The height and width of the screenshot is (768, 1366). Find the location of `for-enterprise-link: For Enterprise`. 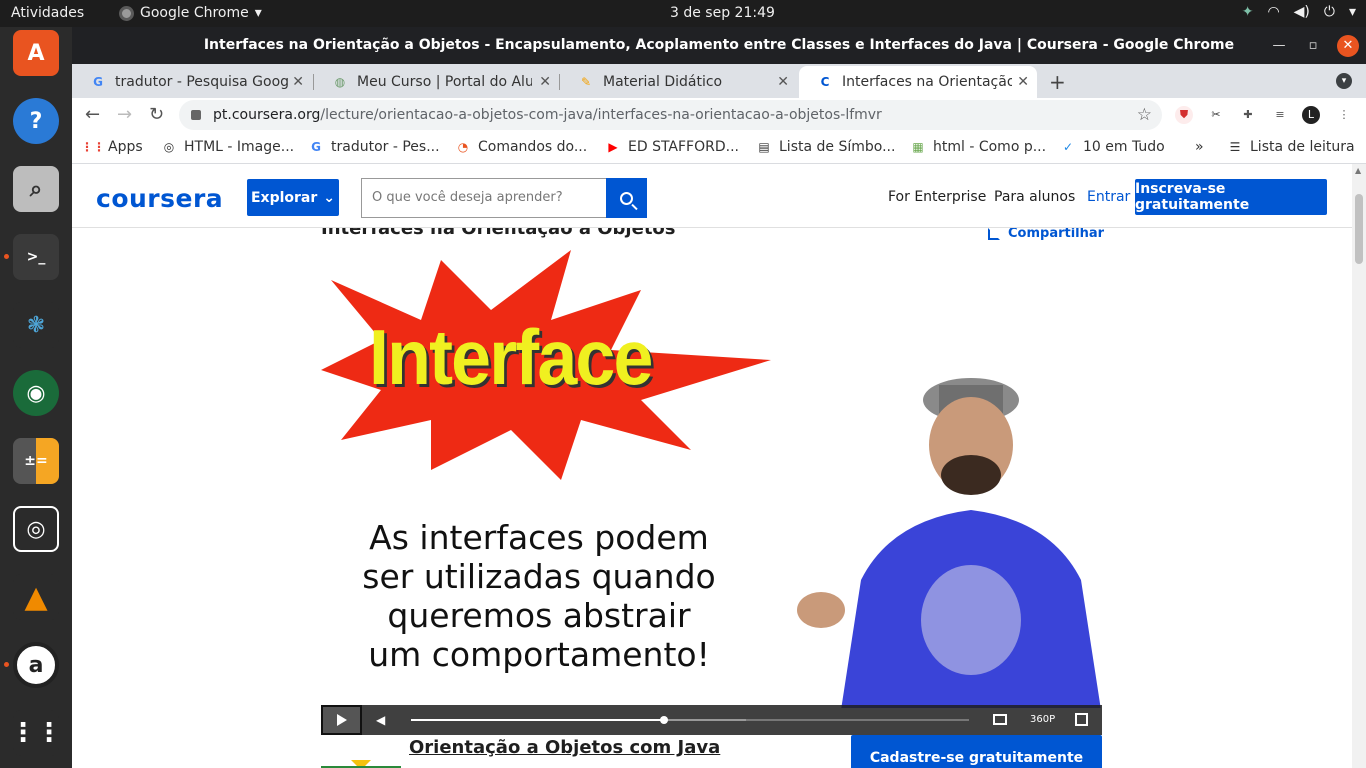

for-enterprise-link: For Enterprise is located at coordinates (937, 197).